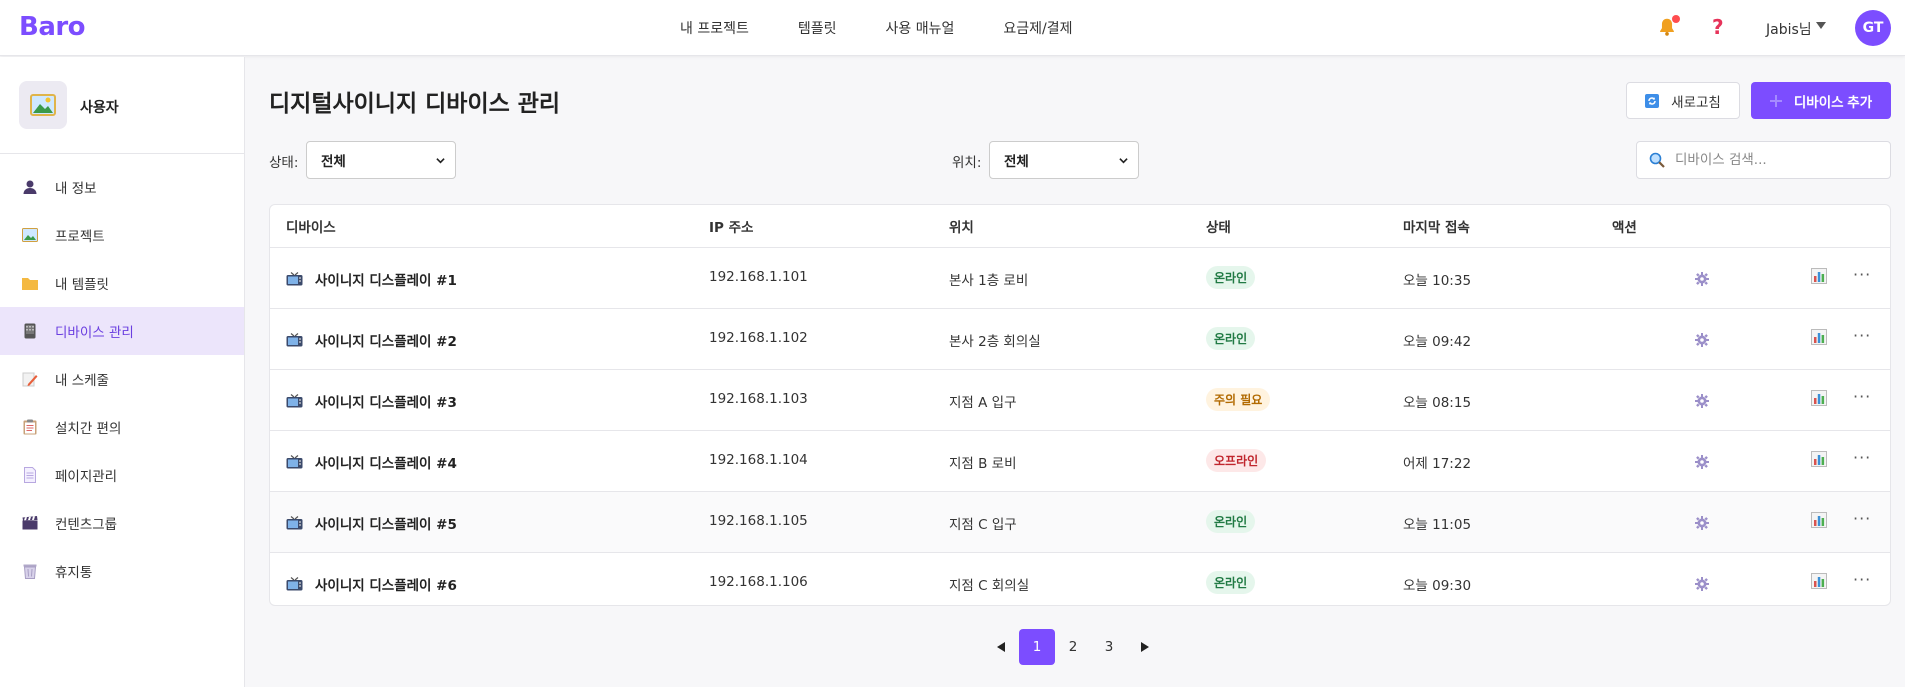  Describe the element at coordinates (122, 187) in the screenshot. I see `sidebar-item-my-info: 내 정보` at that location.